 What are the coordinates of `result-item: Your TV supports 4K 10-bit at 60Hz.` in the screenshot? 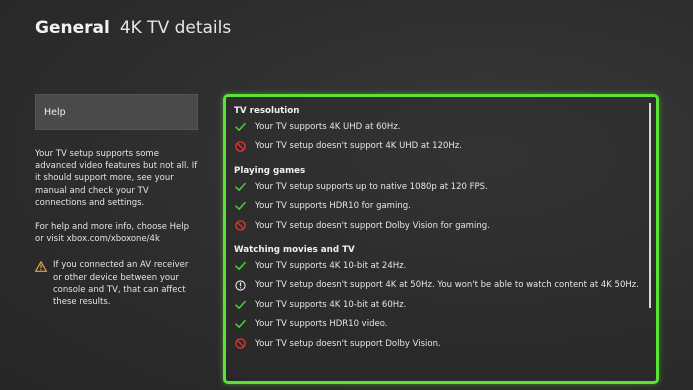 It's located at (436, 305).